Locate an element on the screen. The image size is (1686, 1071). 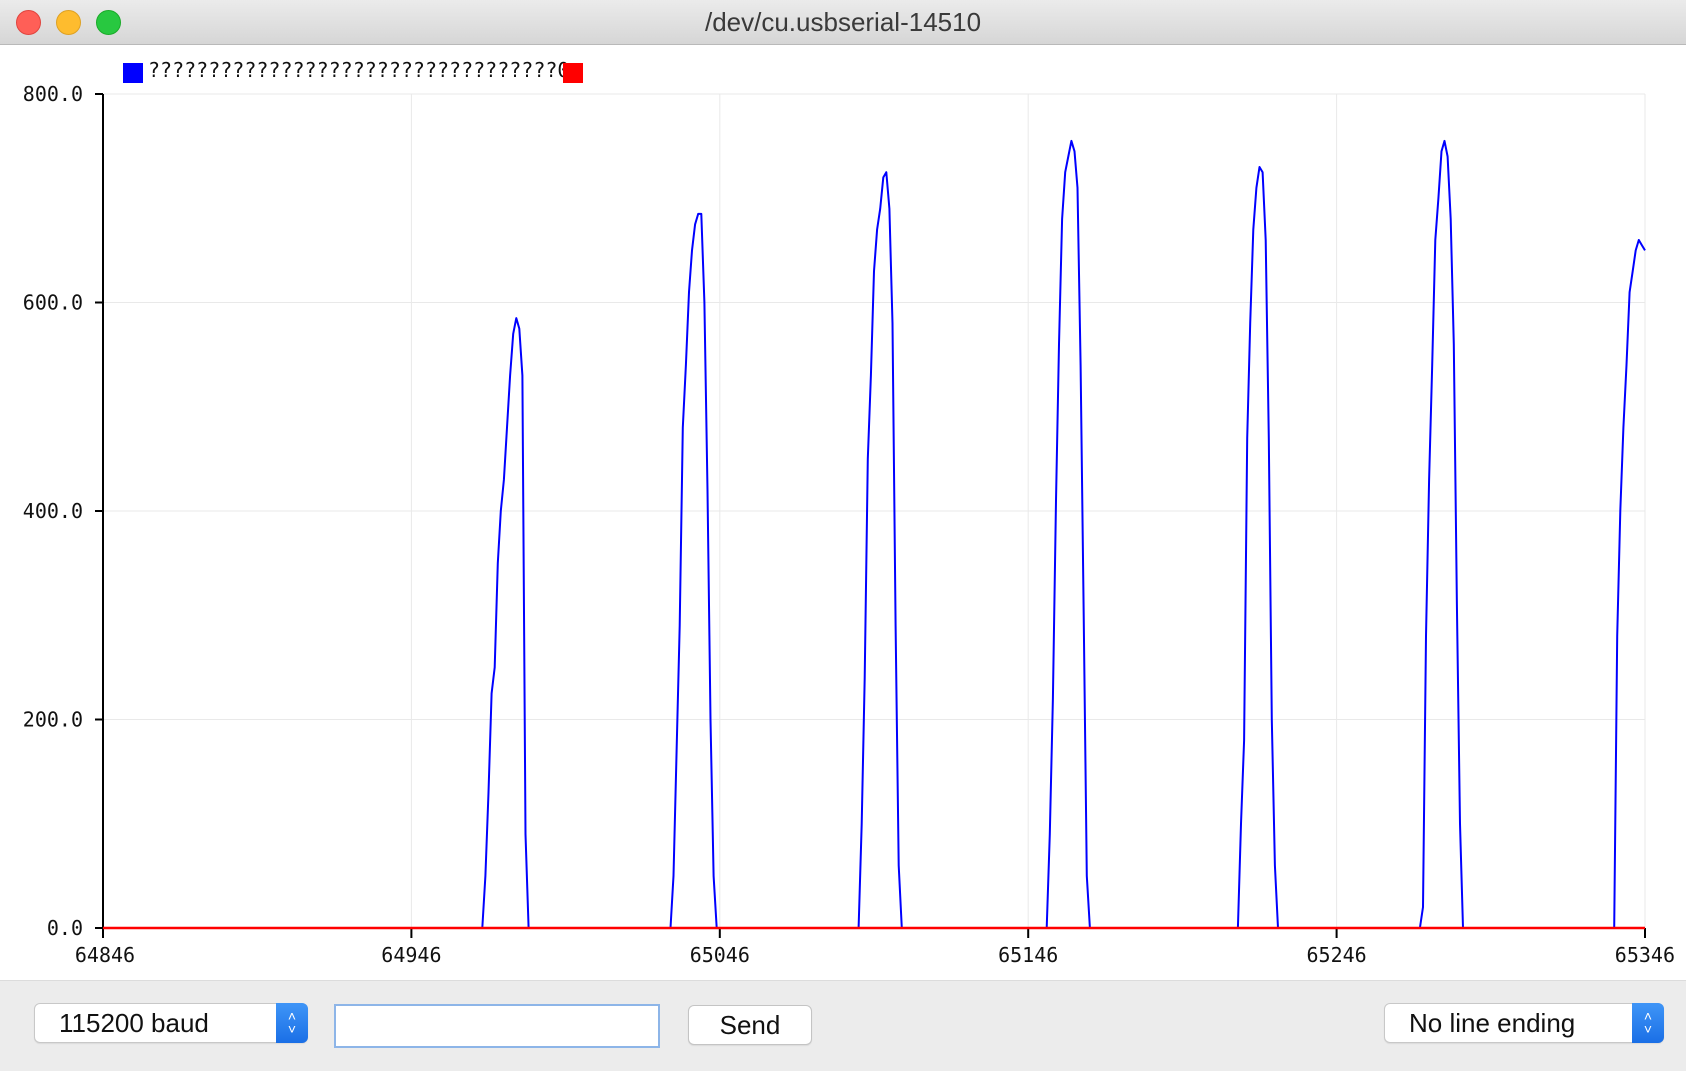
x-tick-label-3: 65146 is located at coordinates (1028, 955).